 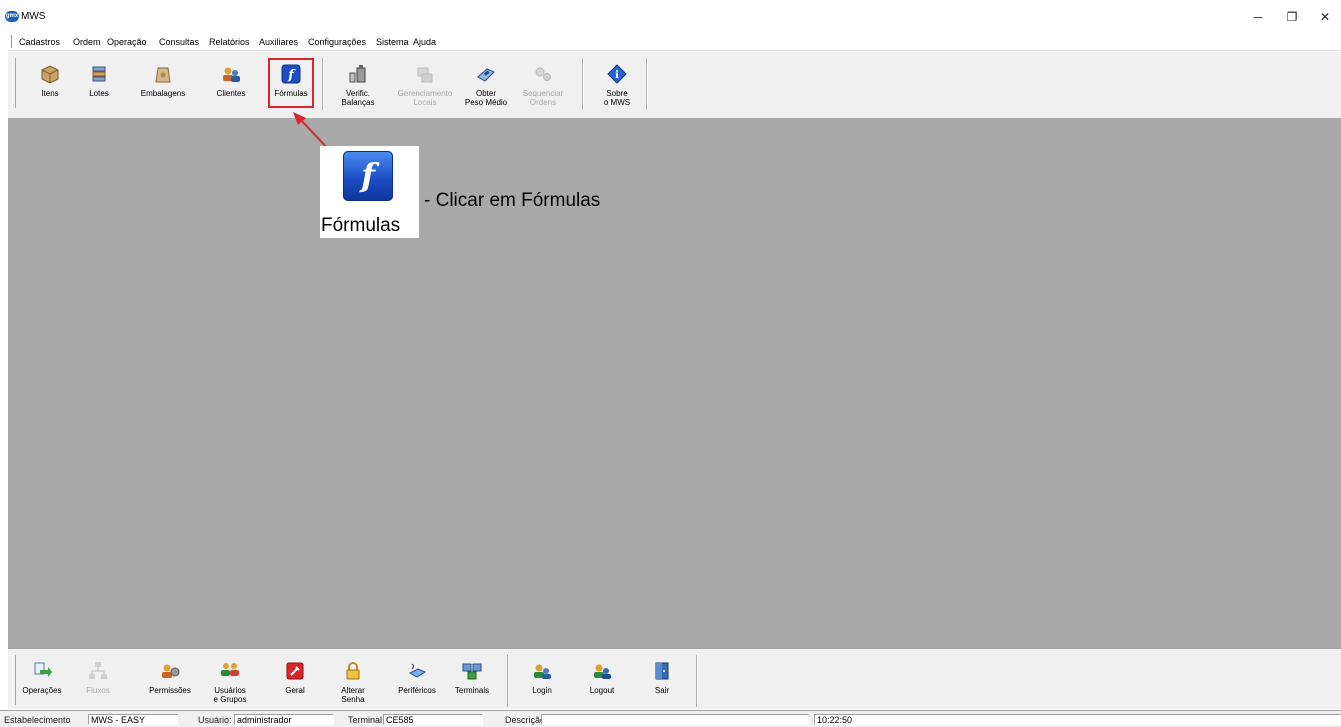 What do you see at coordinates (472, 690) in the screenshot?
I see `terminais-label: Terminais` at bounding box center [472, 690].